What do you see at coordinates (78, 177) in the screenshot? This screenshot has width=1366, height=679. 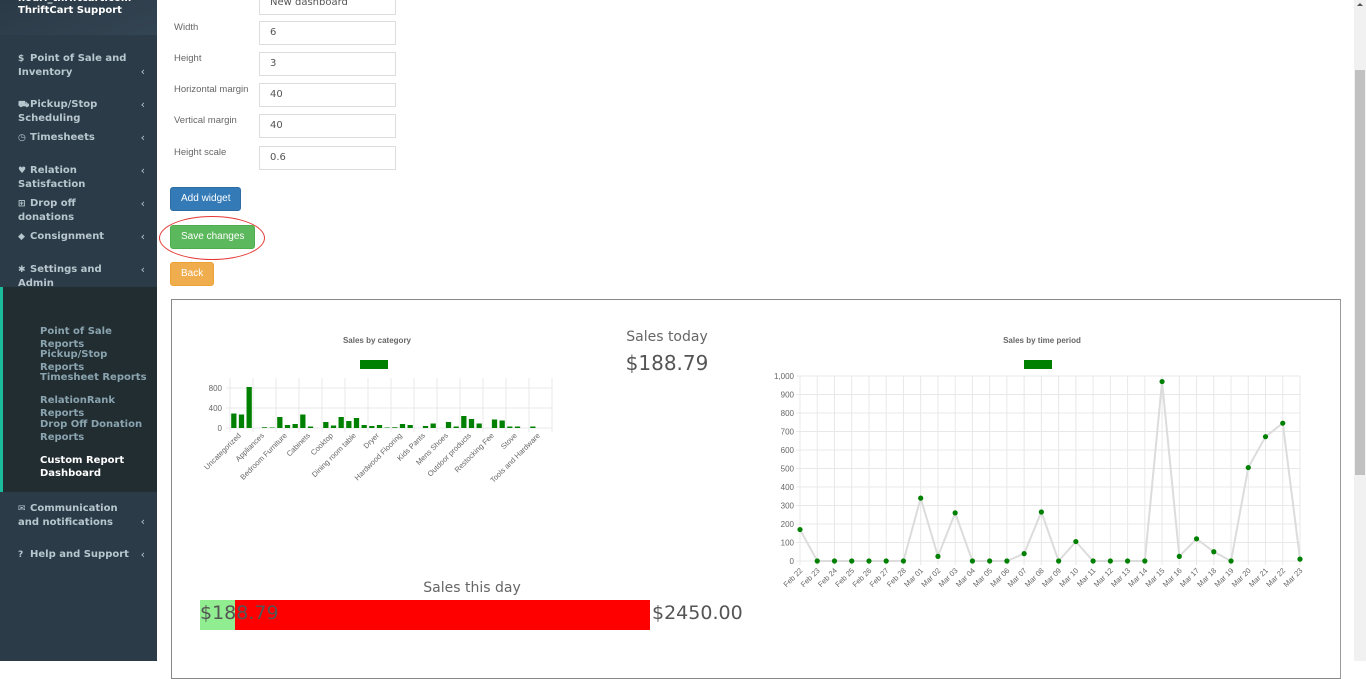 I see `sidebar-item-relation-satisfaction: ♥ Relation Satisfaction ‹` at bounding box center [78, 177].